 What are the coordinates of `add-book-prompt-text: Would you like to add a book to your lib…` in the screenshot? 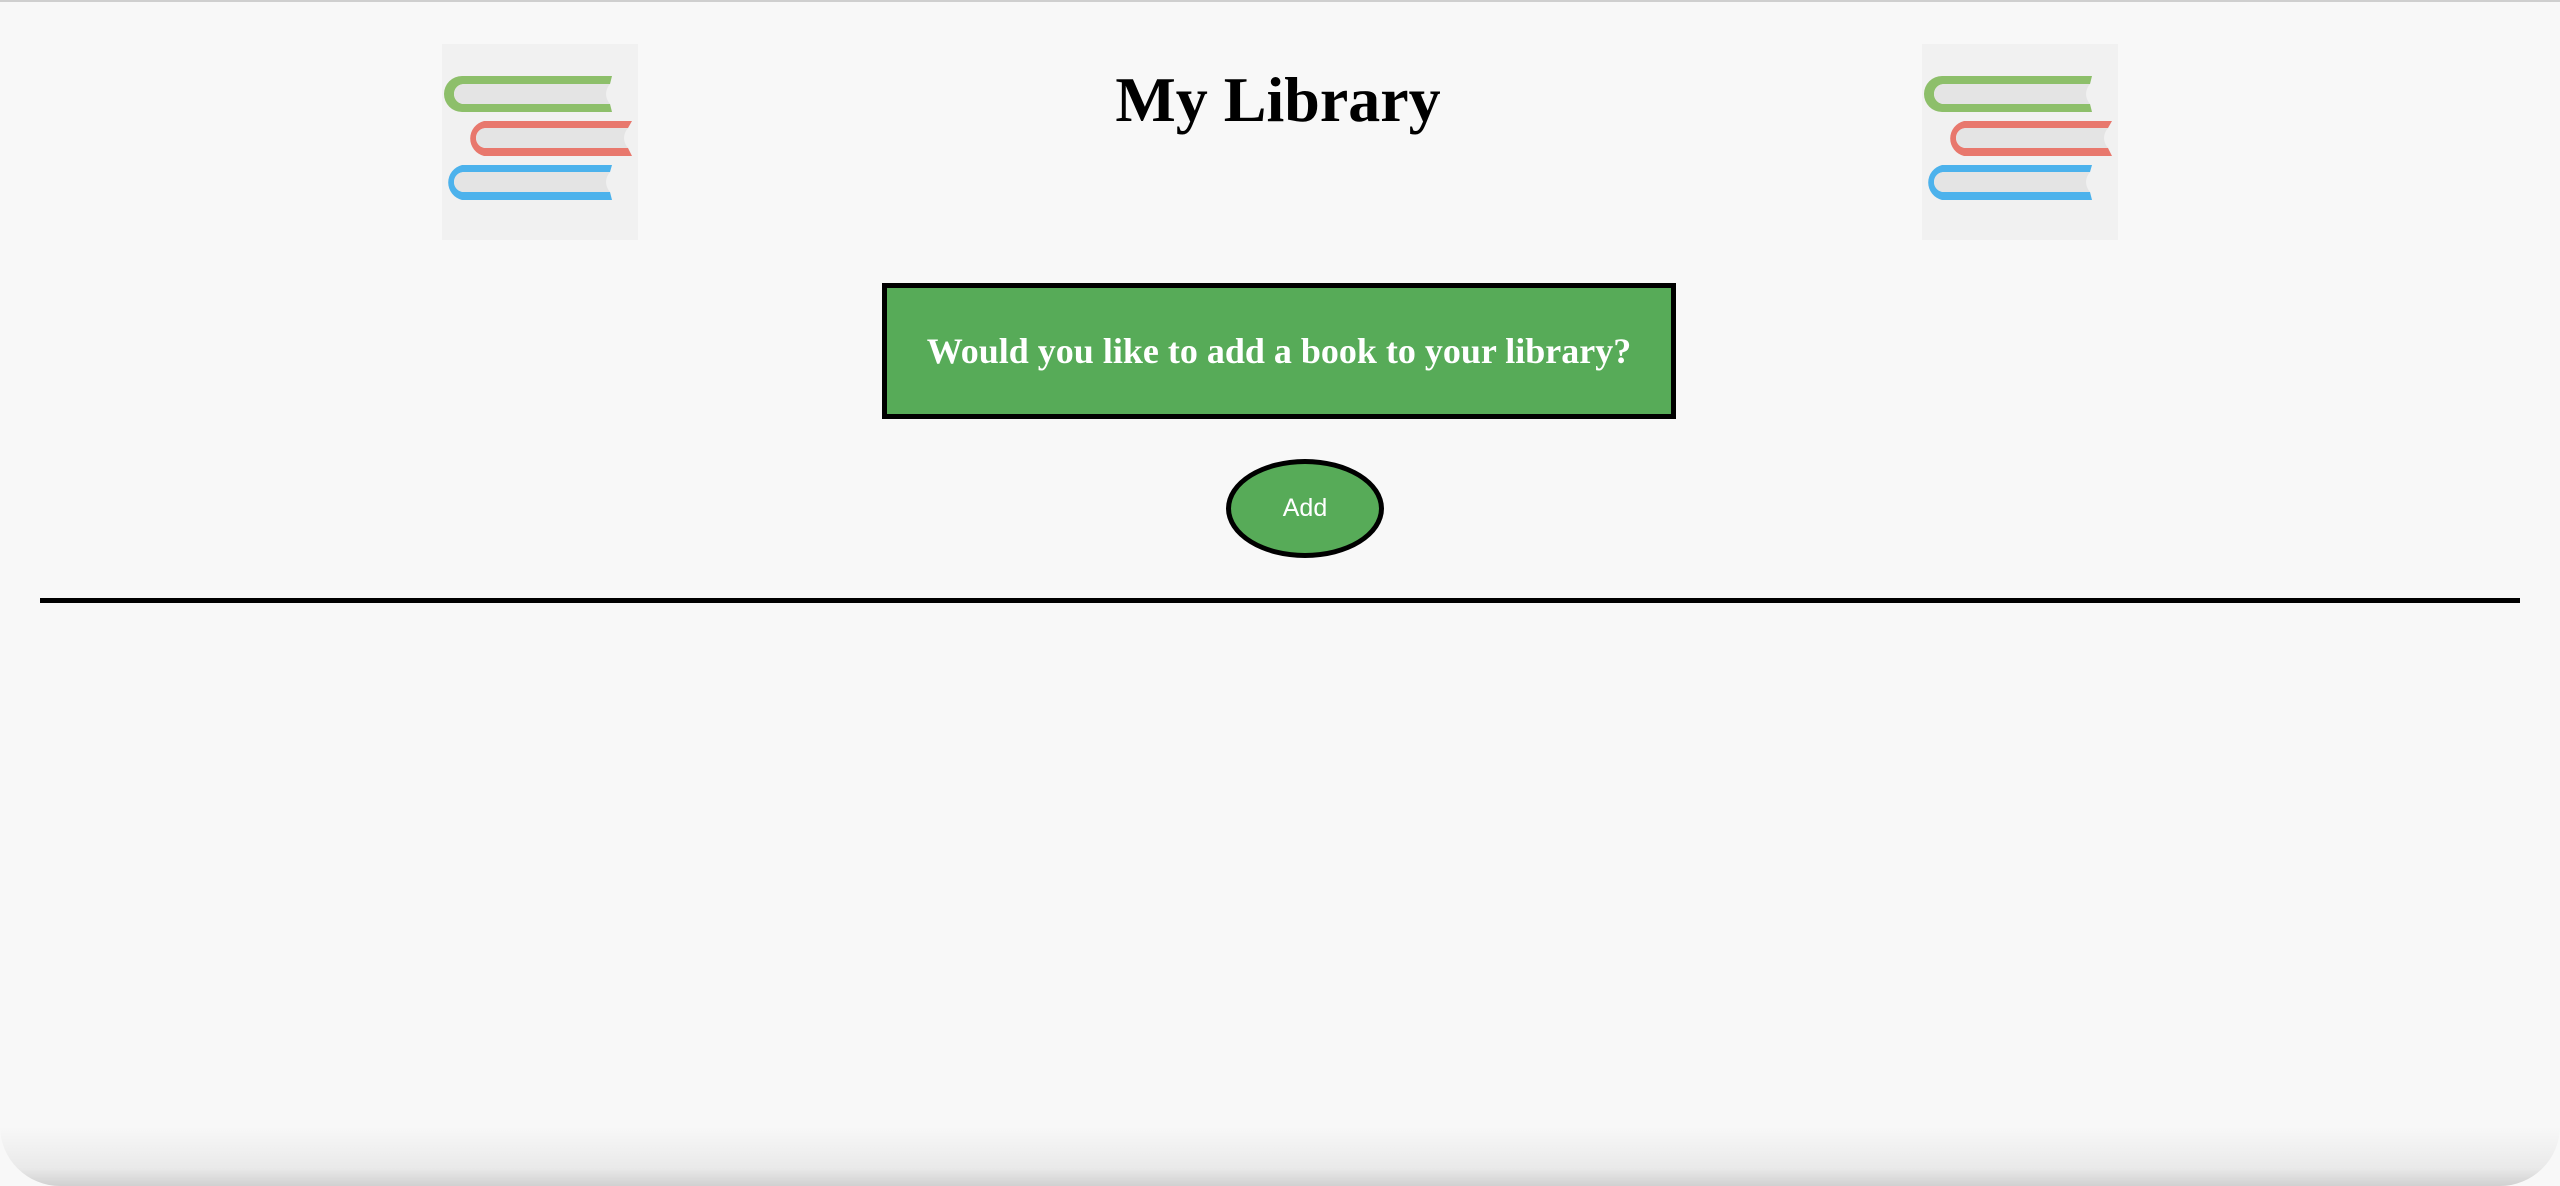 It's located at (1279, 351).